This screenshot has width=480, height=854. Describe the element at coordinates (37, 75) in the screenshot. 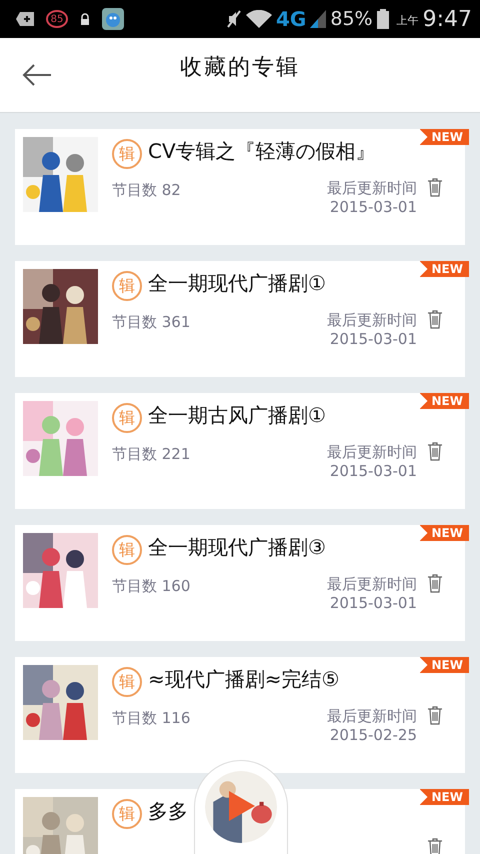

I see `back-arrow-icon` at that location.